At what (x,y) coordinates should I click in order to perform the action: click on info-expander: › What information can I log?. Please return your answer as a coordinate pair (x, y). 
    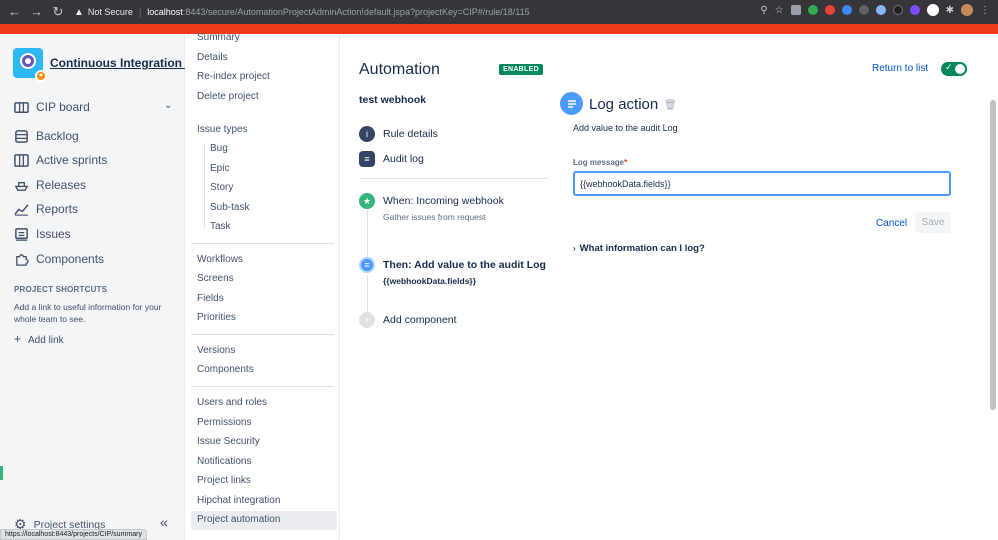
    Looking at the image, I should click on (639, 248).